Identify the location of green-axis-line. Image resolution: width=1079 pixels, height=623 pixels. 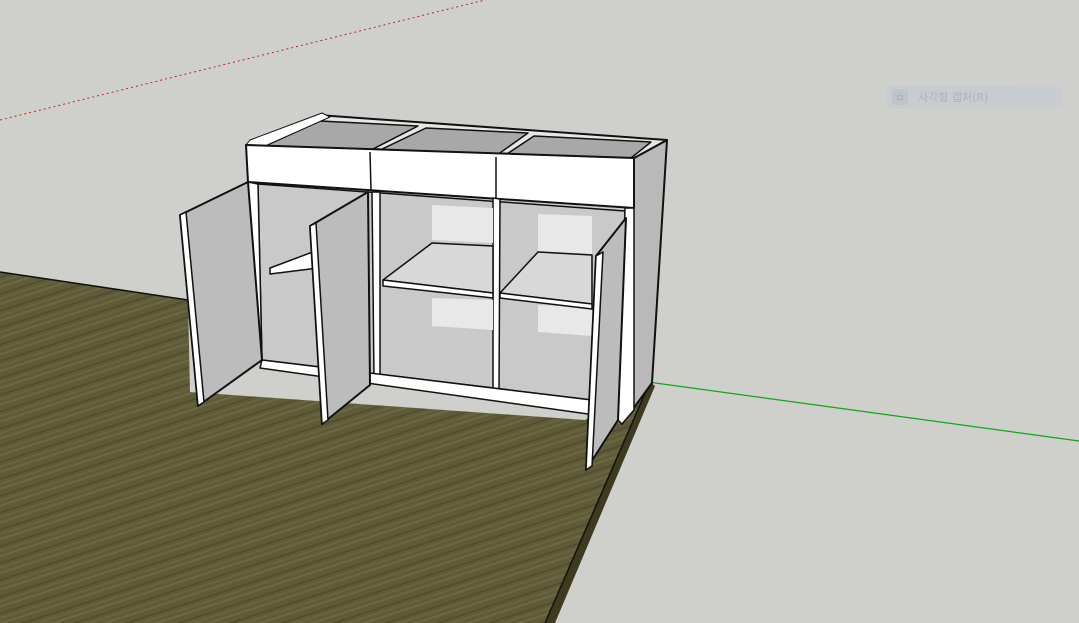
(863, 411).